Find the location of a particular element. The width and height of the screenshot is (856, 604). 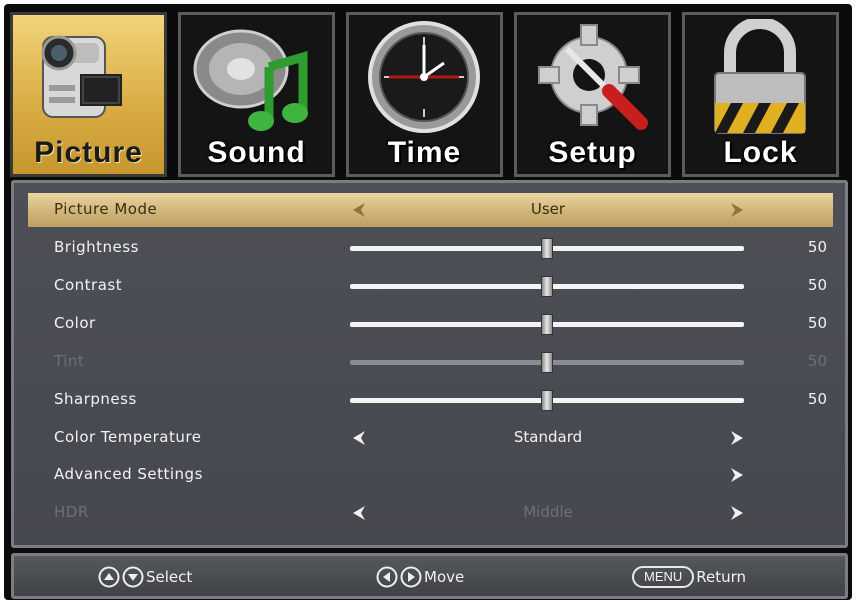

move-hint-label: Move is located at coordinates (444, 577).